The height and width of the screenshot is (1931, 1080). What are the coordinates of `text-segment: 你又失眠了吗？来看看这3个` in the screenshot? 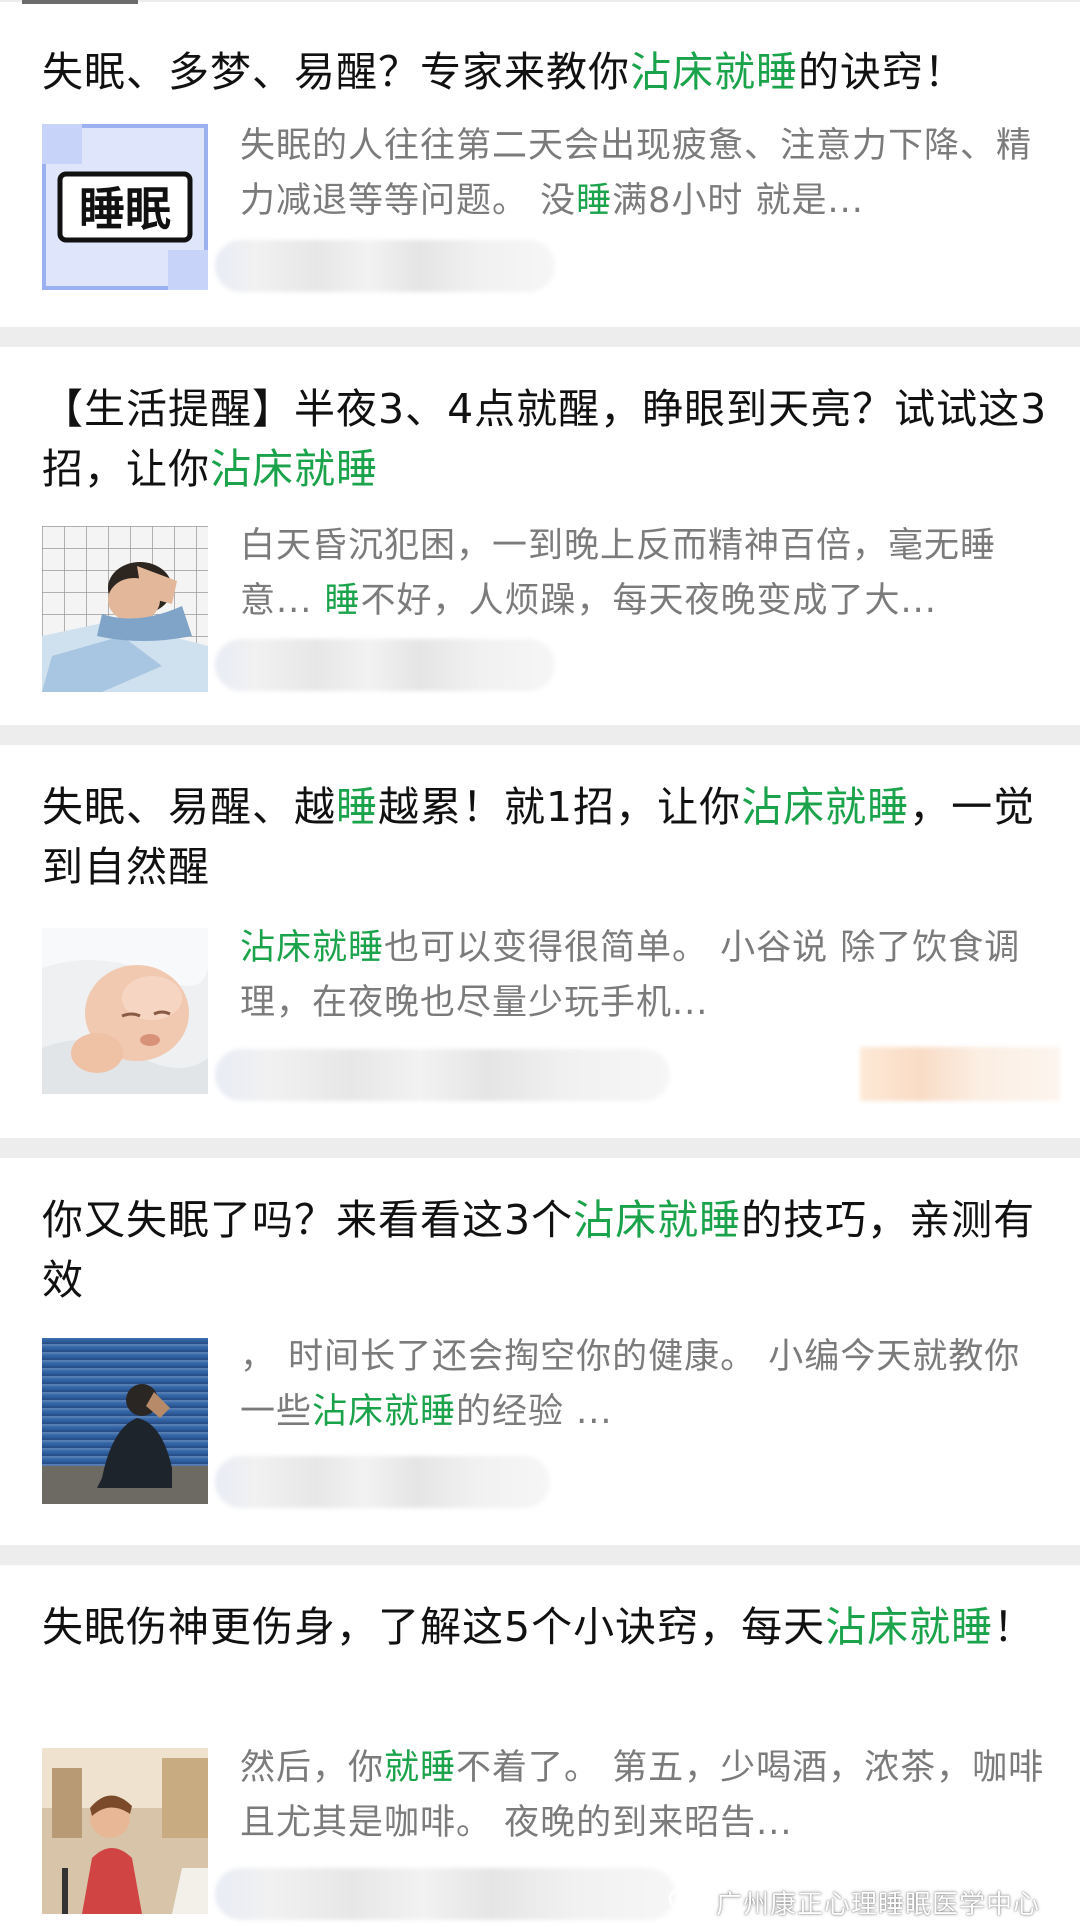 It's located at (308, 1220).